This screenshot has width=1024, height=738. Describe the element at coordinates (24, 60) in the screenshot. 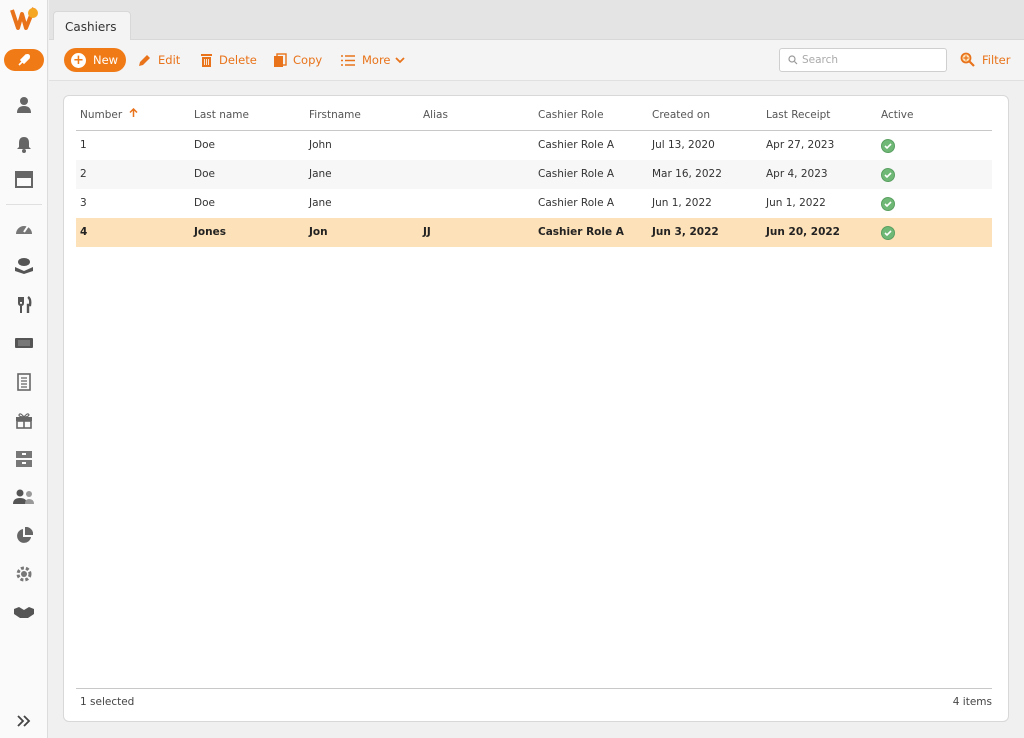

I see `rocket-icon` at that location.